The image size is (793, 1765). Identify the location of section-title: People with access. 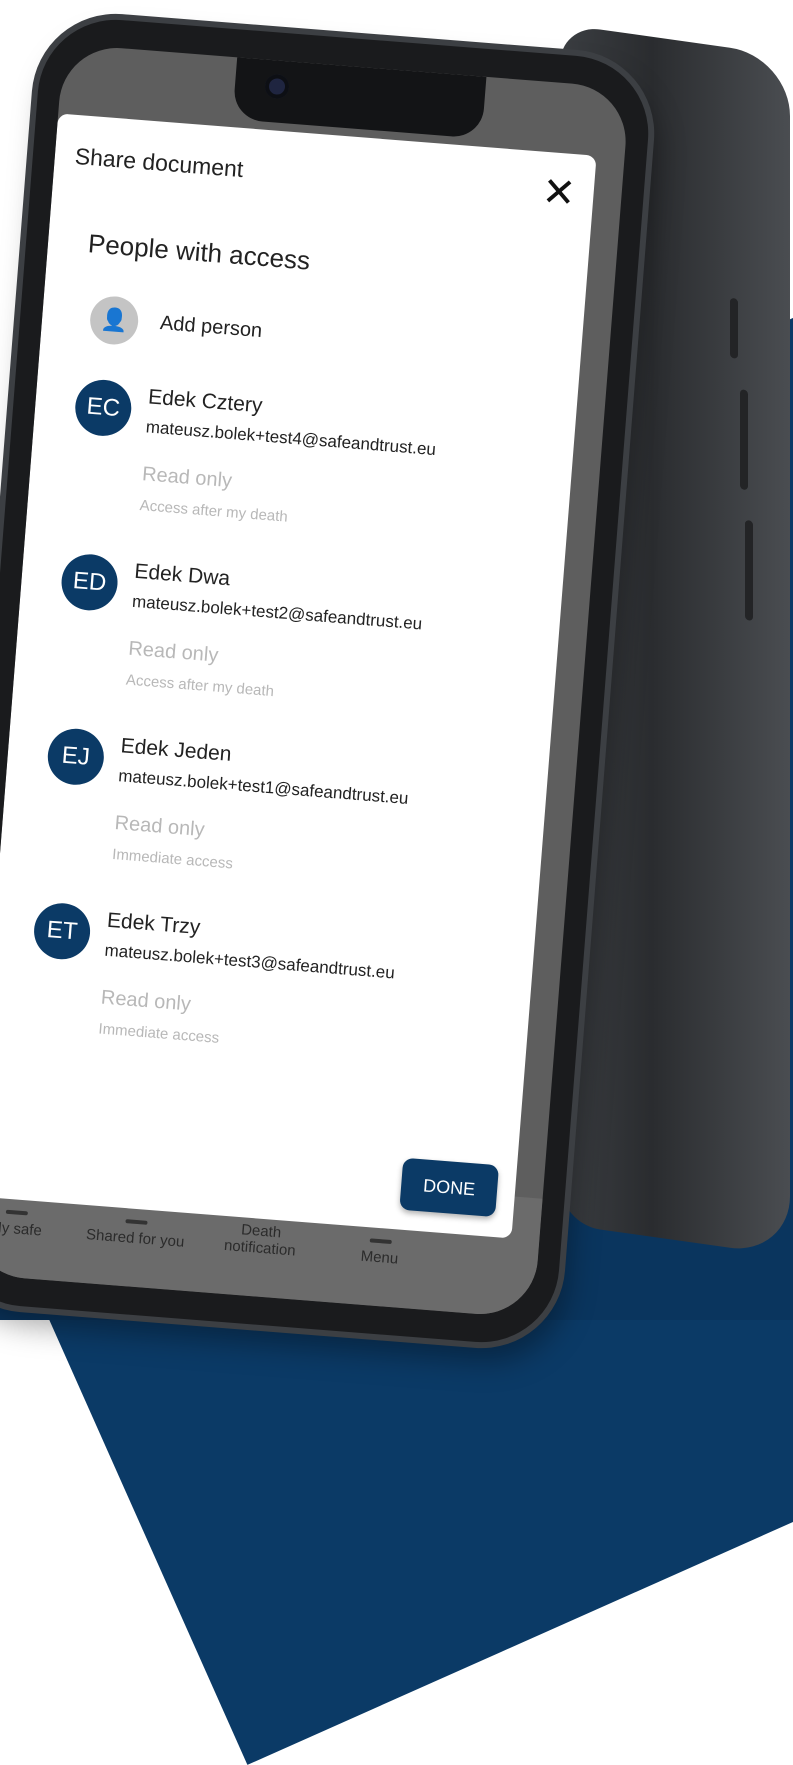
(199, 252).